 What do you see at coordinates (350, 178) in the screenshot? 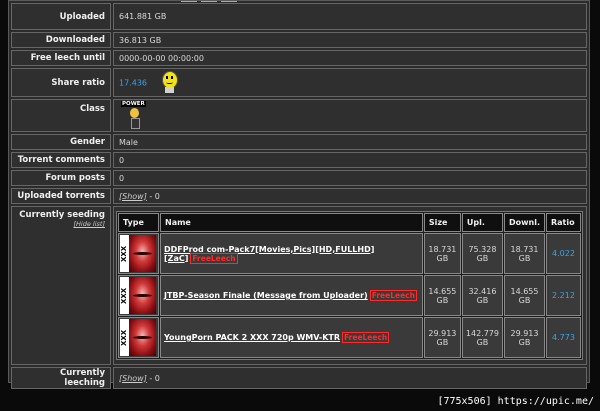
I see `forum-posts-value: 0` at bounding box center [350, 178].